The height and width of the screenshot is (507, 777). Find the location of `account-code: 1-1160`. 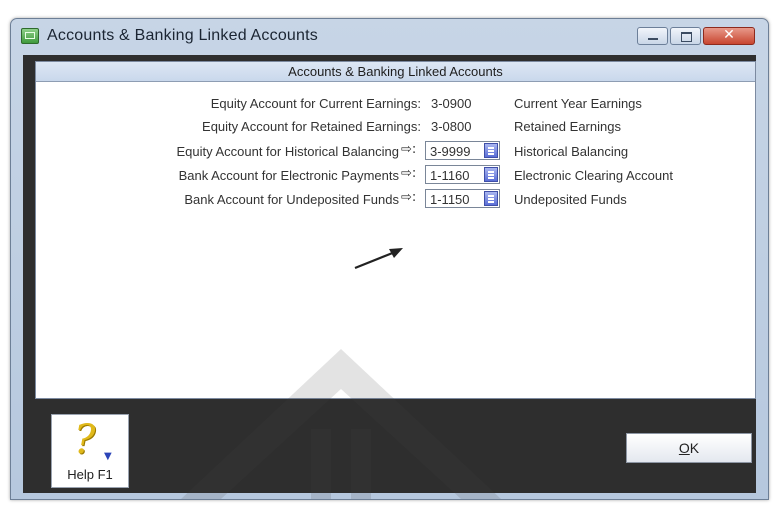

account-code: 1-1160 is located at coordinates (450, 175).